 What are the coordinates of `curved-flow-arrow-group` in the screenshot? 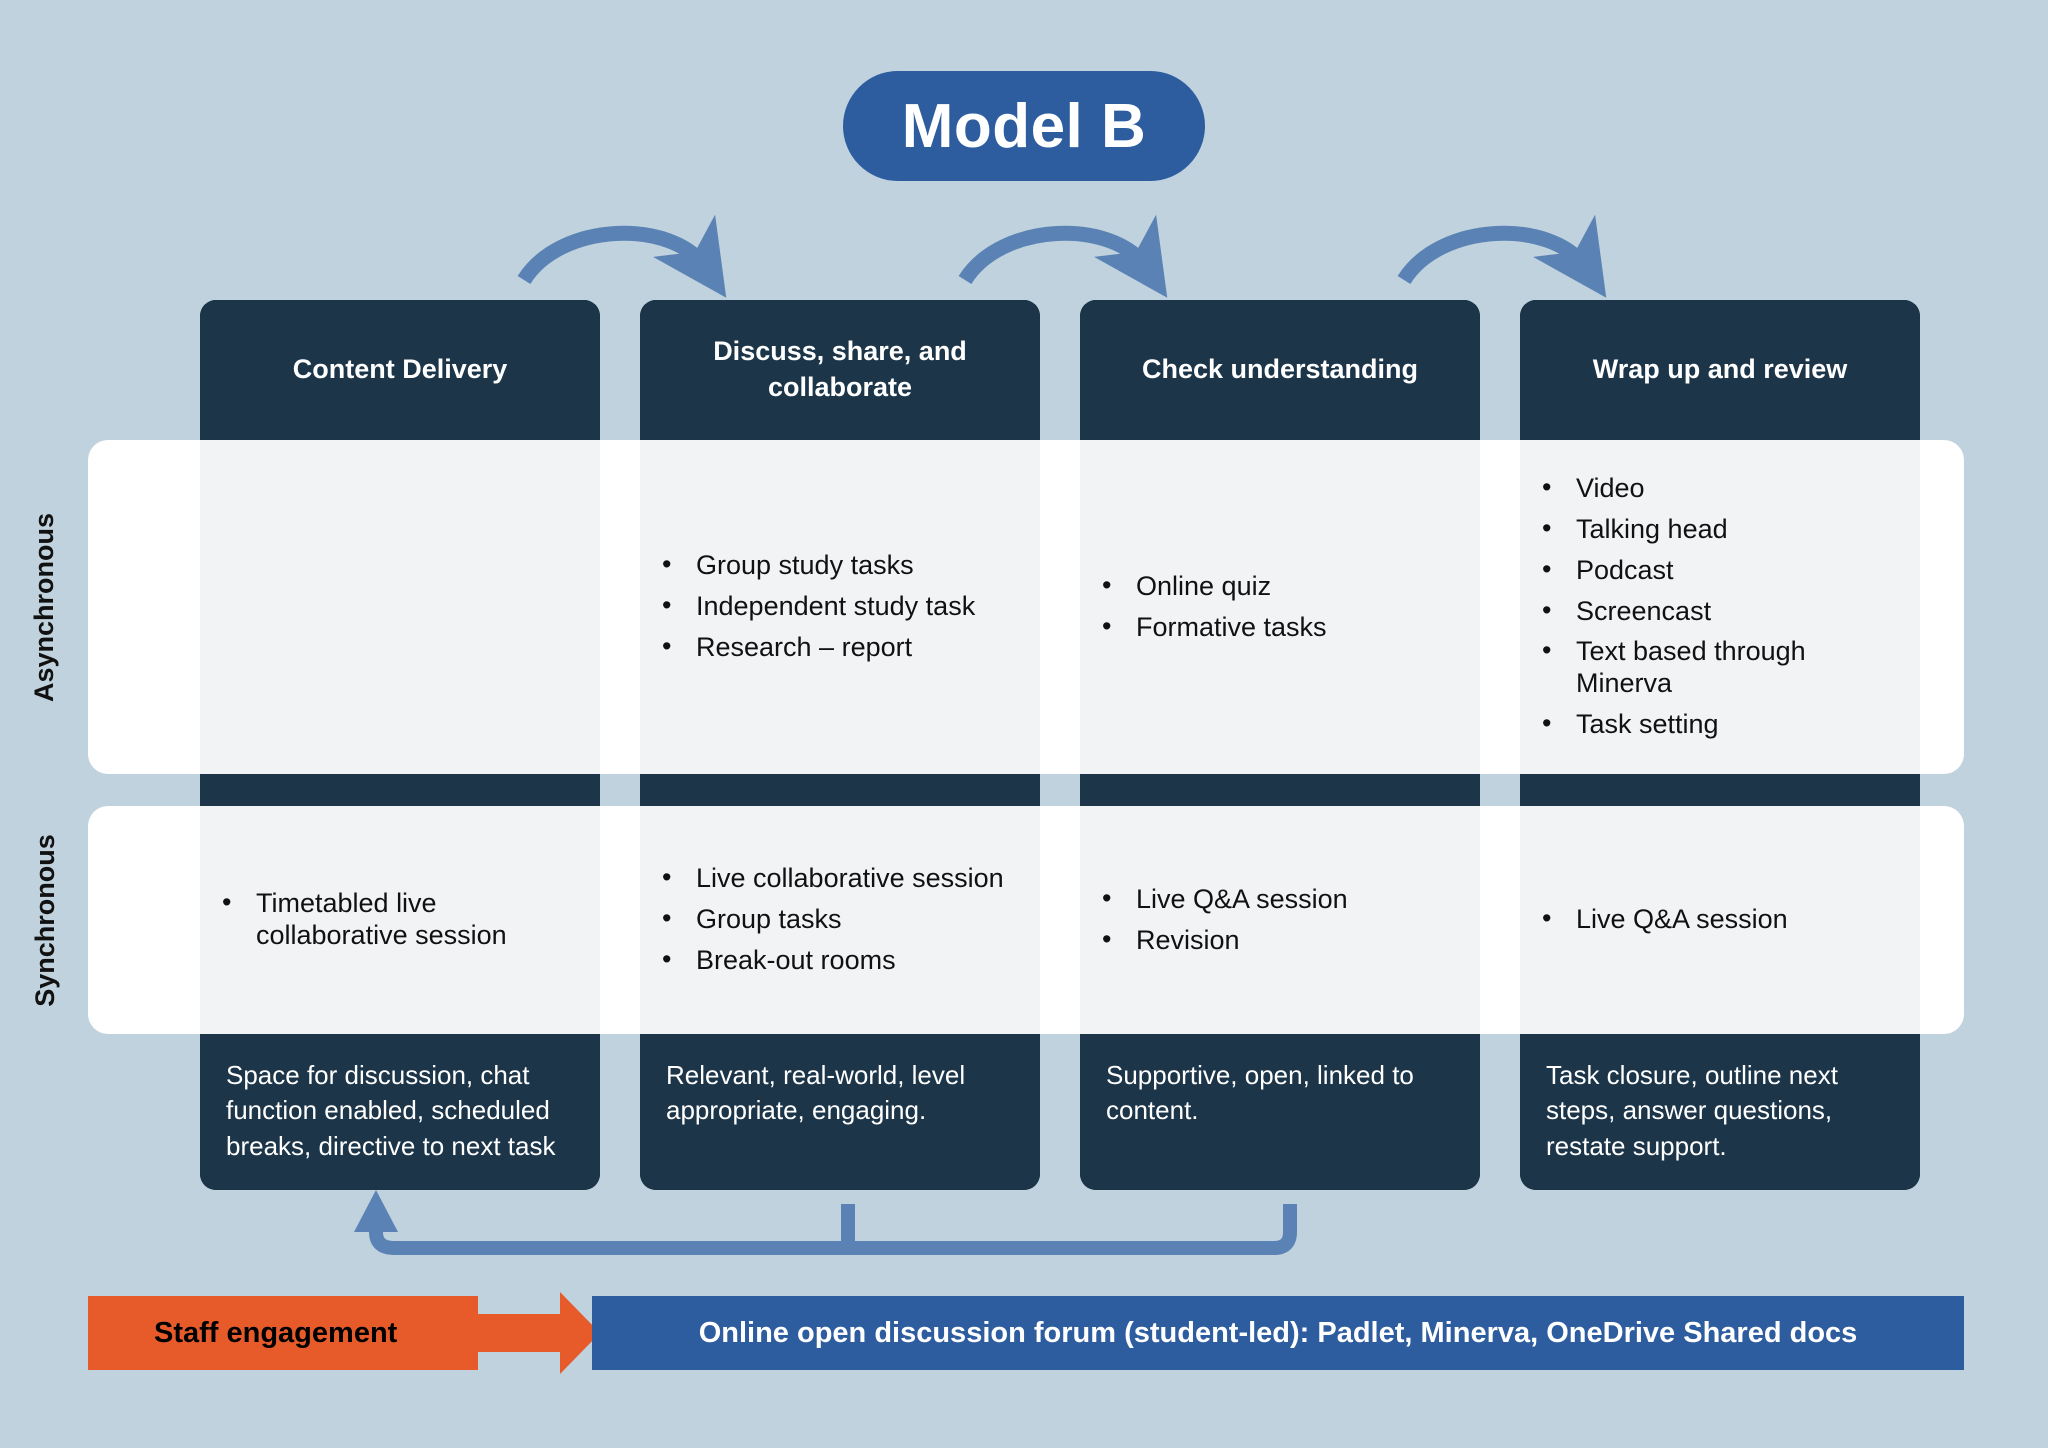 It's located at (1062, 256).